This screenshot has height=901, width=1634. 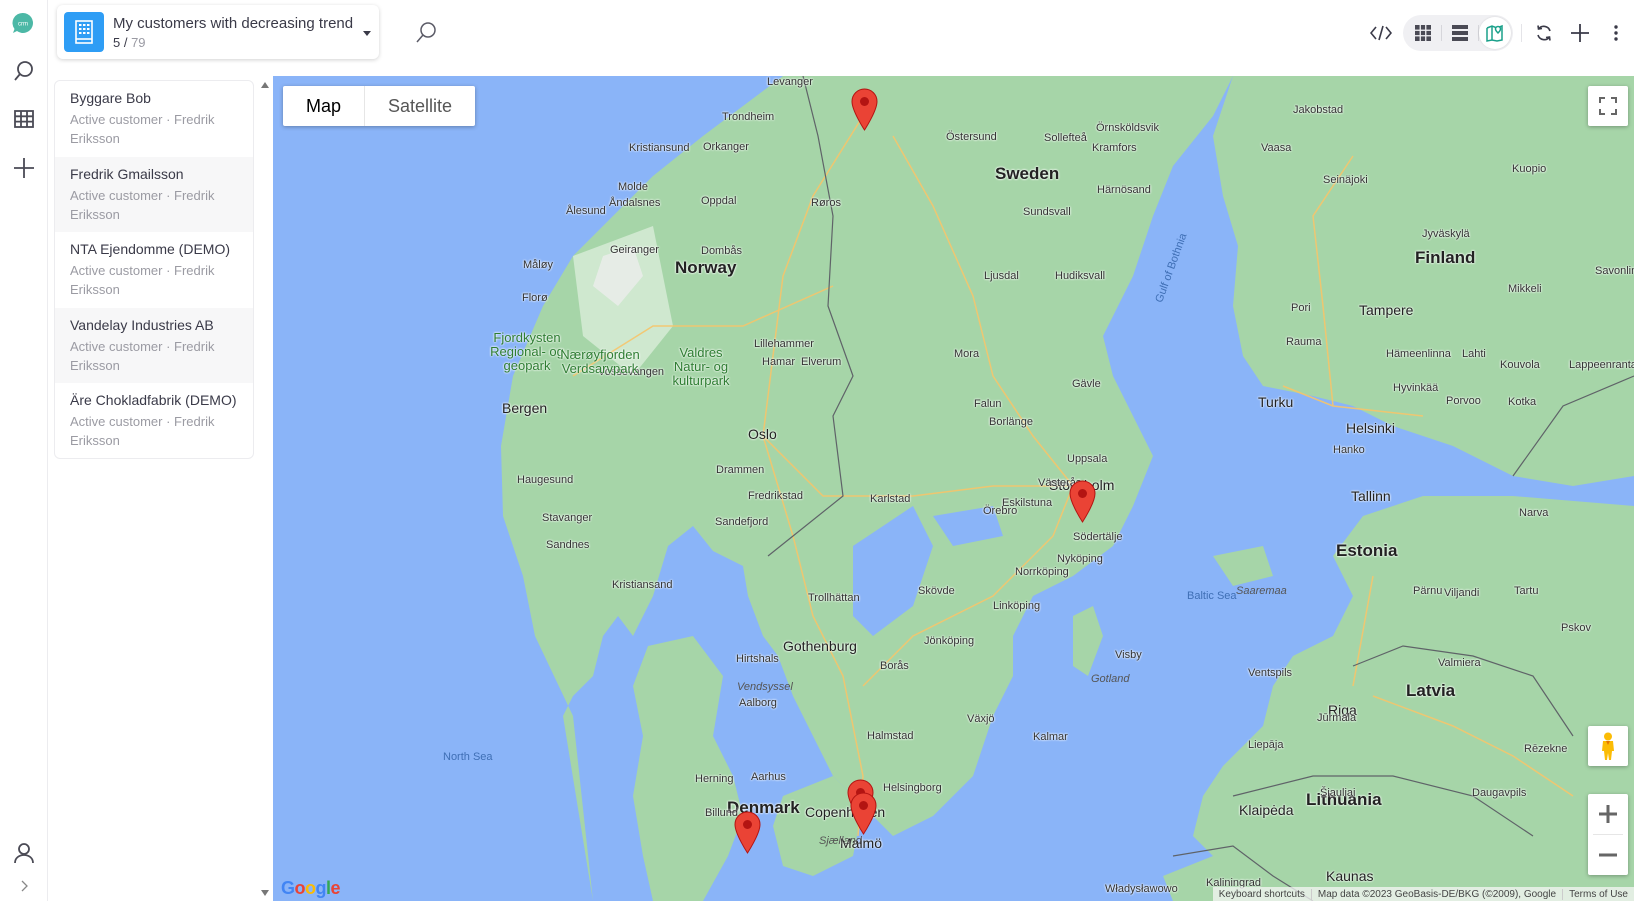 I want to click on google-logo: Google, so click(x=311, y=888).